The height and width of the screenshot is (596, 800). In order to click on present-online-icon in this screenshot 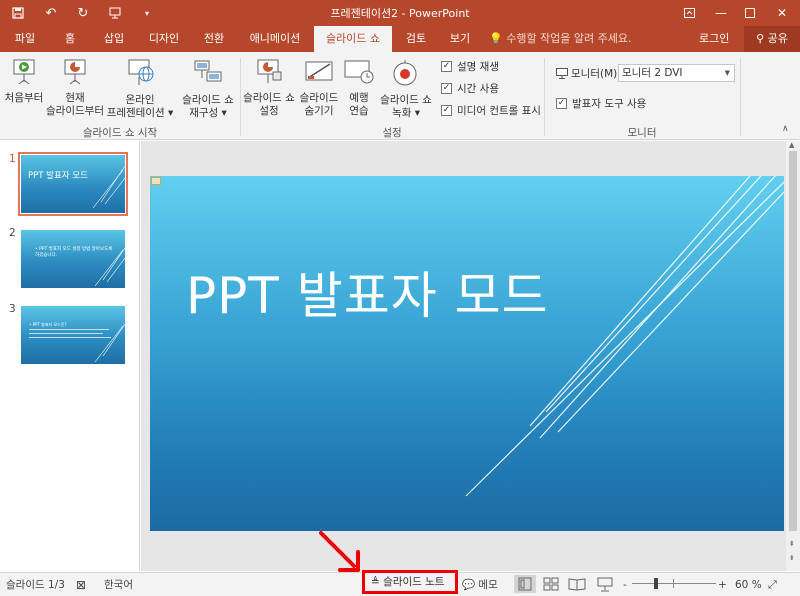, I will do `click(141, 72)`.